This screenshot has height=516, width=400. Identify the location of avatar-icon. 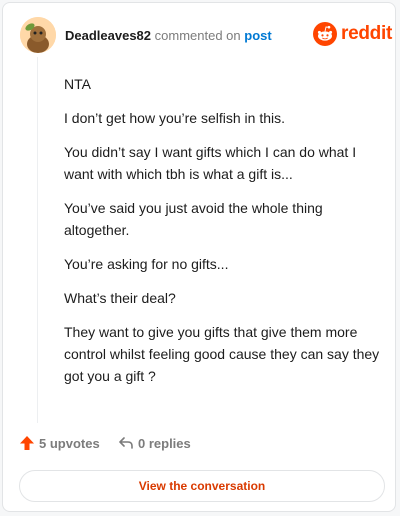
(38, 35).